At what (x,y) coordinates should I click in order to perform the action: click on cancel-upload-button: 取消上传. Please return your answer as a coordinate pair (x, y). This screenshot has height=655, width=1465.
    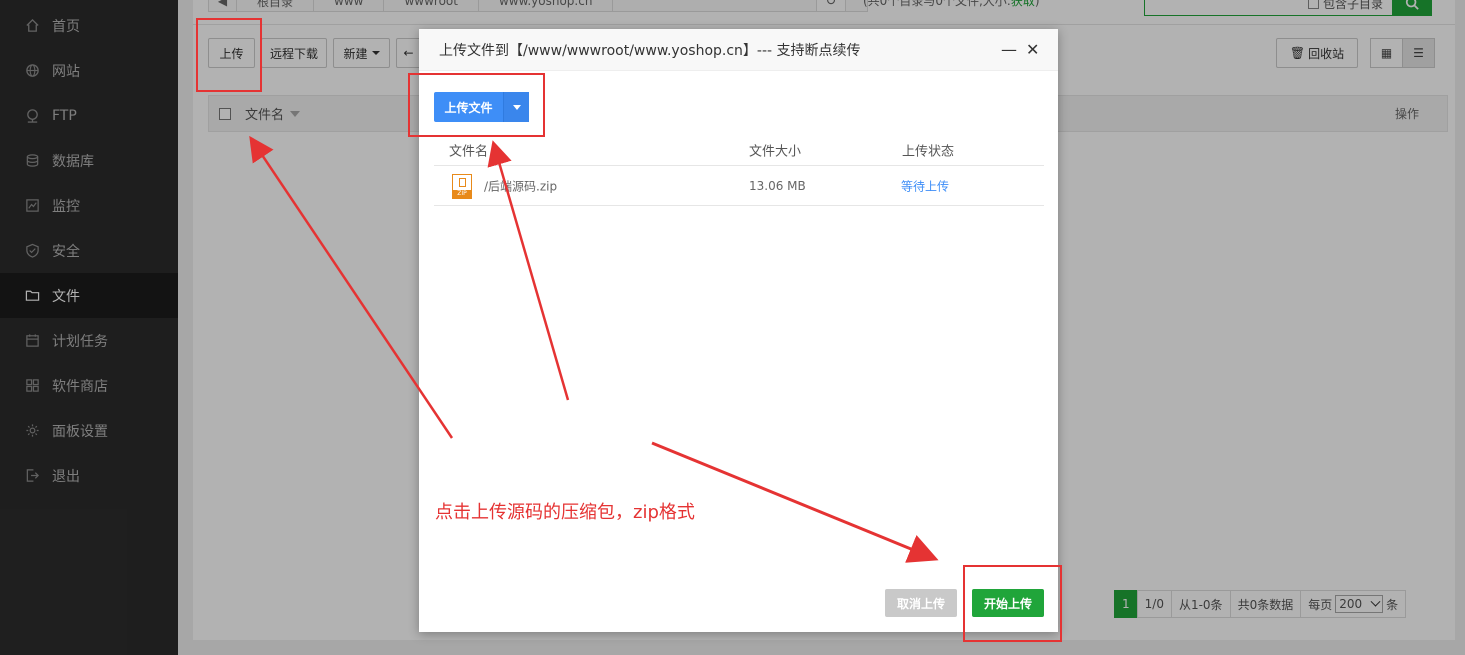
    Looking at the image, I should click on (921, 603).